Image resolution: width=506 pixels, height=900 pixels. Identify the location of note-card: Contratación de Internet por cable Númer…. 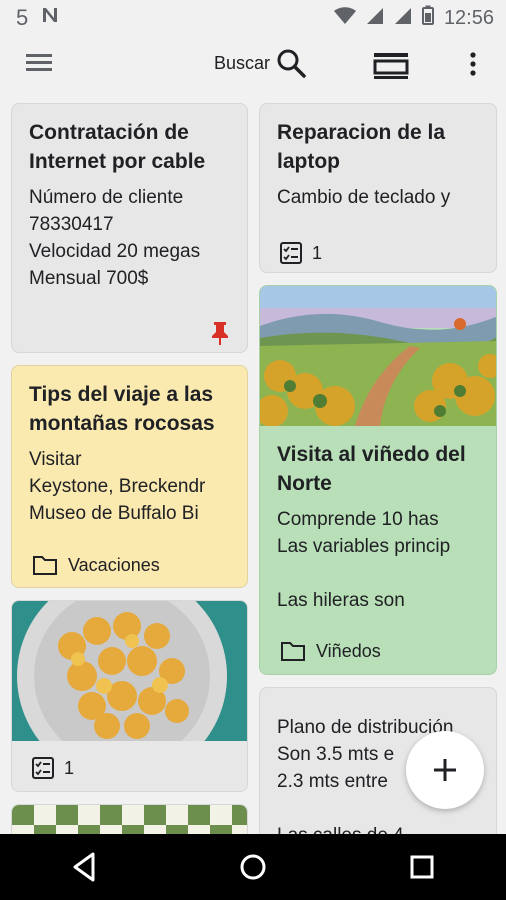
(129, 228).